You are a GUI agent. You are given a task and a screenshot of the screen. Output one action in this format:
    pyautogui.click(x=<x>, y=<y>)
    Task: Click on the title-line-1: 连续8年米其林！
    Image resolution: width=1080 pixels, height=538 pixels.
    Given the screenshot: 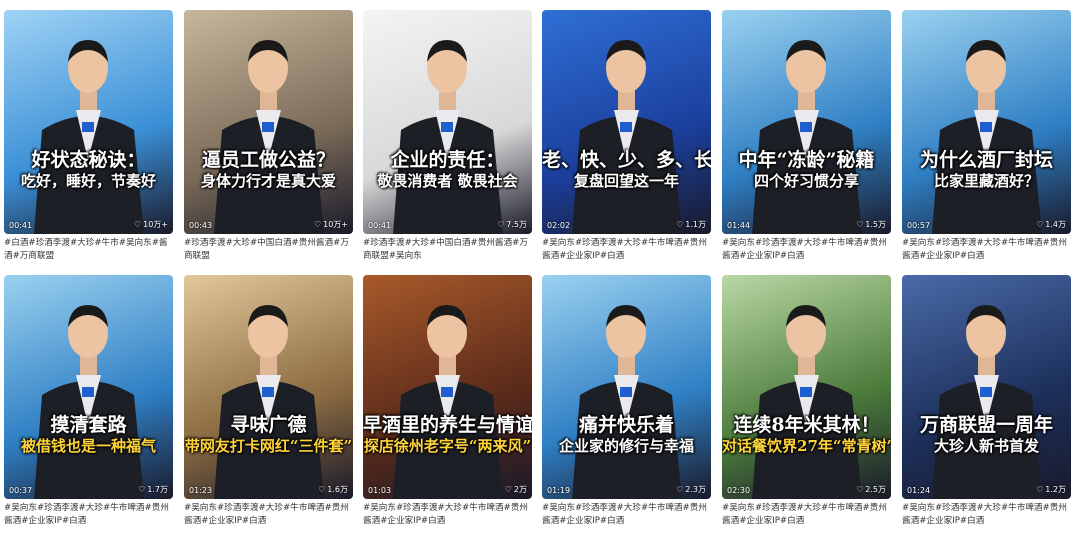 What is the action you would take?
    pyautogui.click(x=806, y=425)
    